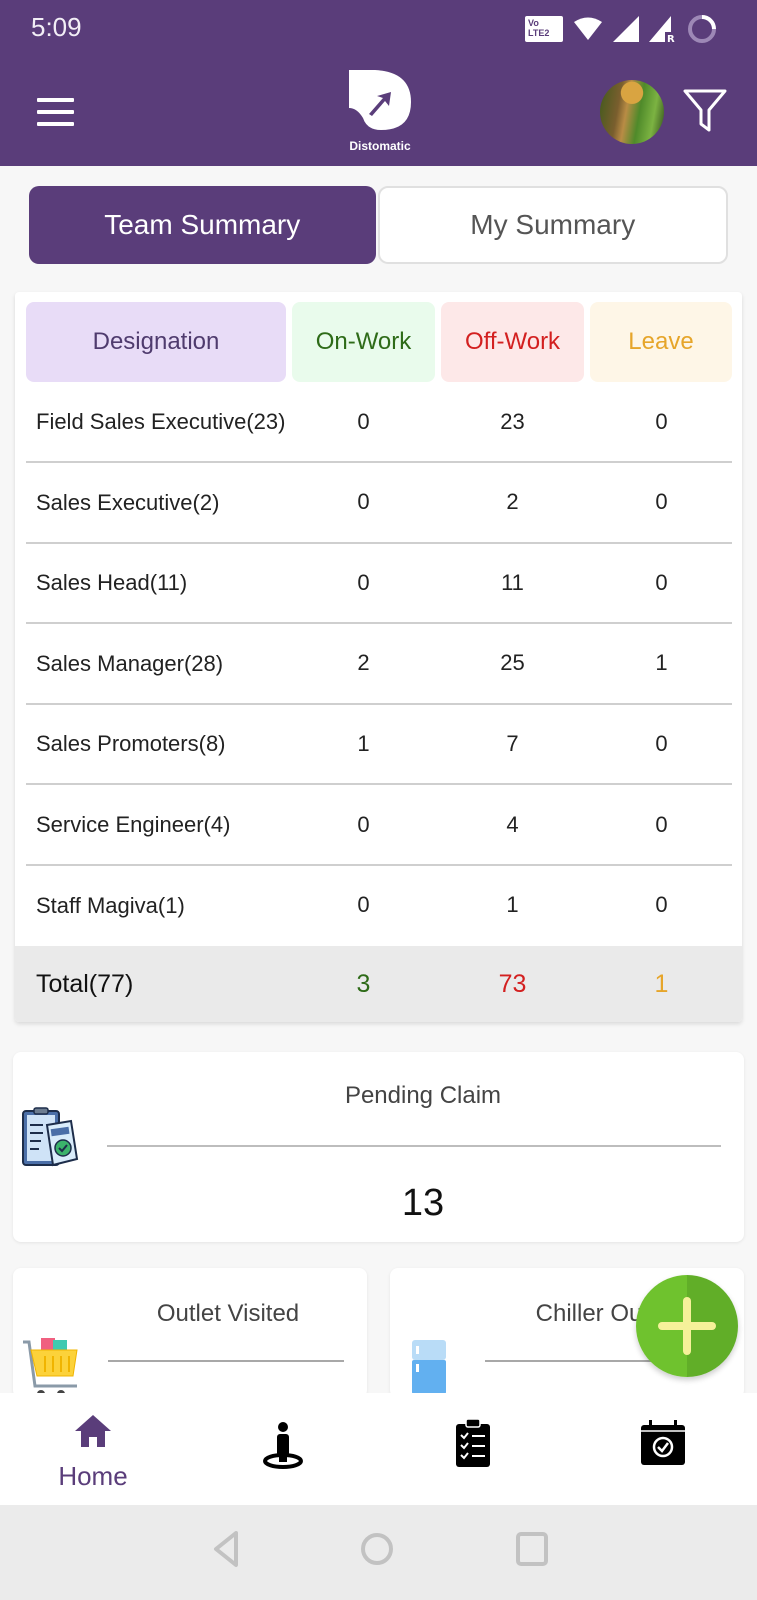 Image resolution: width=757 pixels, height=1600 pixels. I want to click on off-work-cell: 4, so click(512, 824).